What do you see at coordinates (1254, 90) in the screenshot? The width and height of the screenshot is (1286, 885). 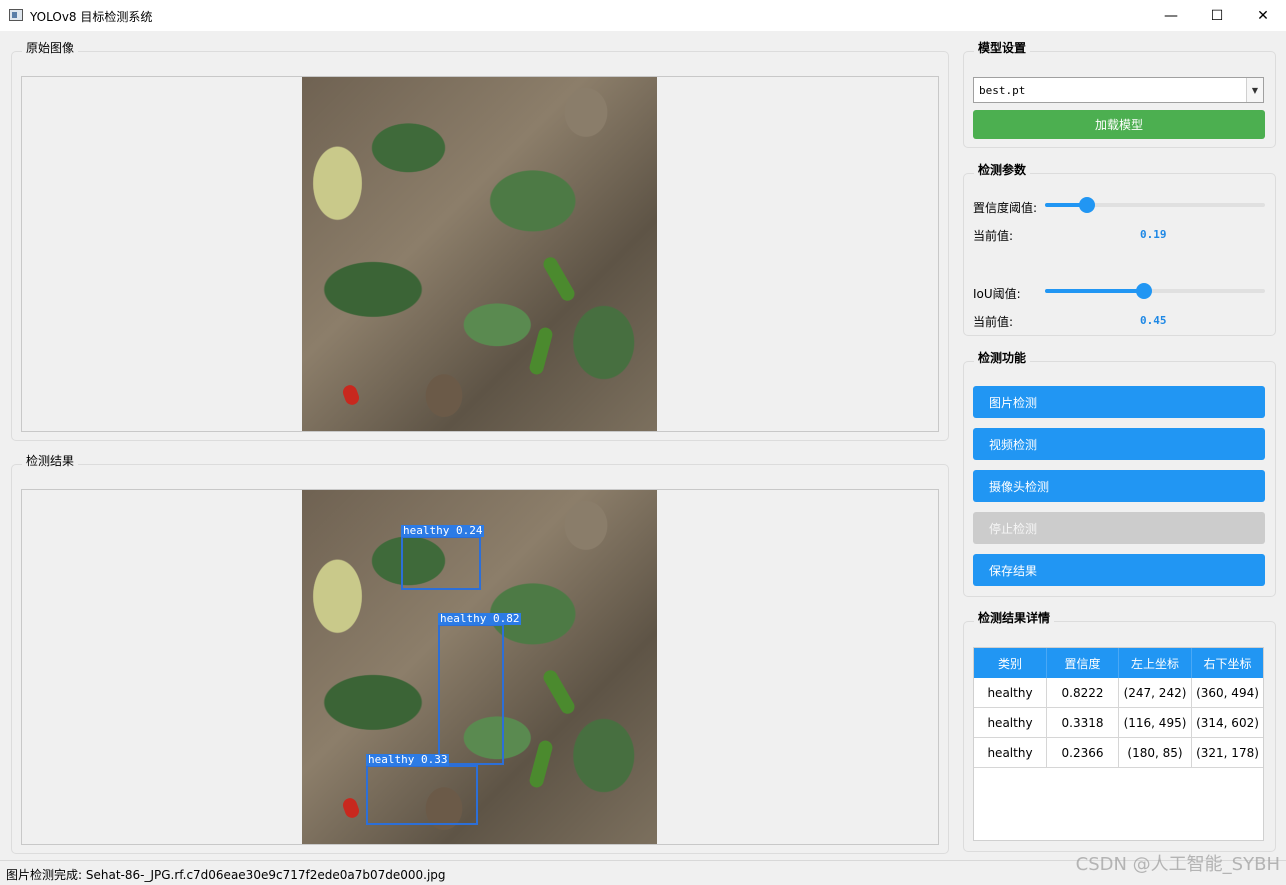 I see `chevron-down-icon: ▼` at bounding box center [1254, 90].